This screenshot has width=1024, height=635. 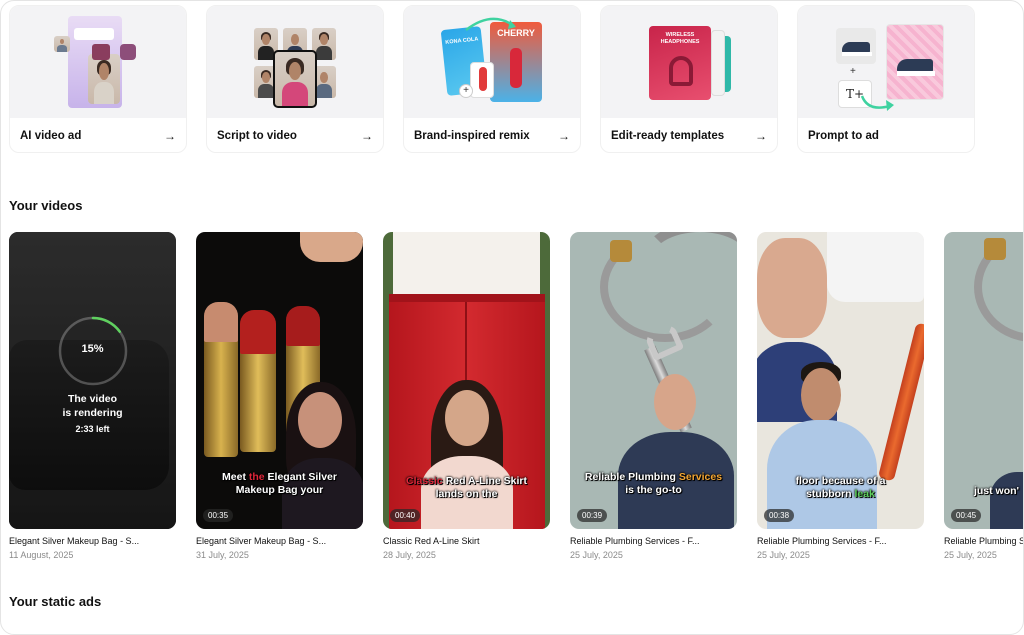 I want to click on video-title: Classic Red A-Line Skirt, so click(x=431, y=541).